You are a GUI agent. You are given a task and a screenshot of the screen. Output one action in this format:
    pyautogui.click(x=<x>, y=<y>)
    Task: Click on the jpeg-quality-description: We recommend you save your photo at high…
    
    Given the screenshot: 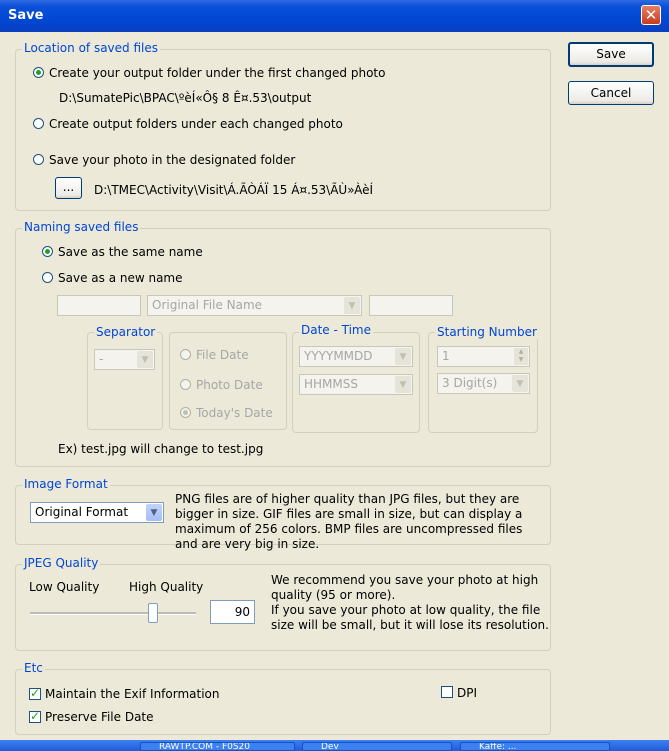 What is the action you would take?
    pyautogui.click(x=410, y=602)
    